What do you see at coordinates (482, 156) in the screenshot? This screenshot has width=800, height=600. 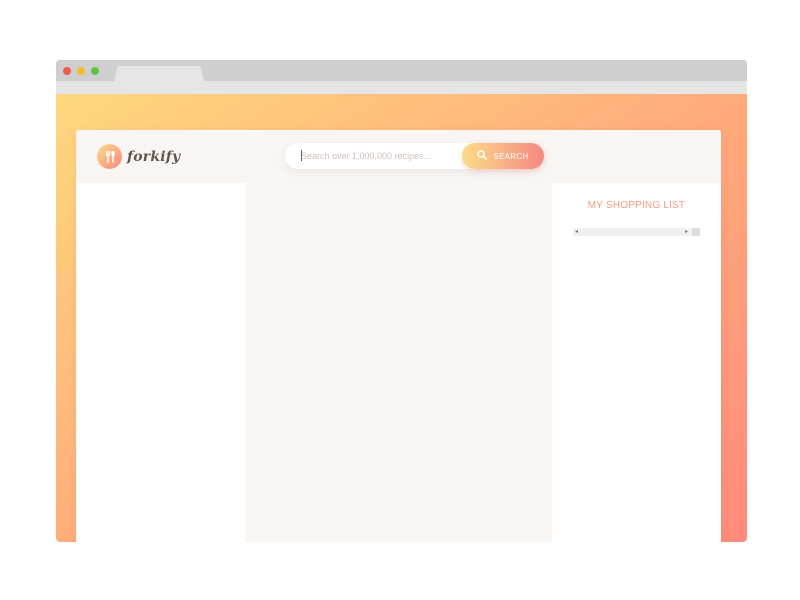 I see `search-icon` at bounding box center [482, 156].